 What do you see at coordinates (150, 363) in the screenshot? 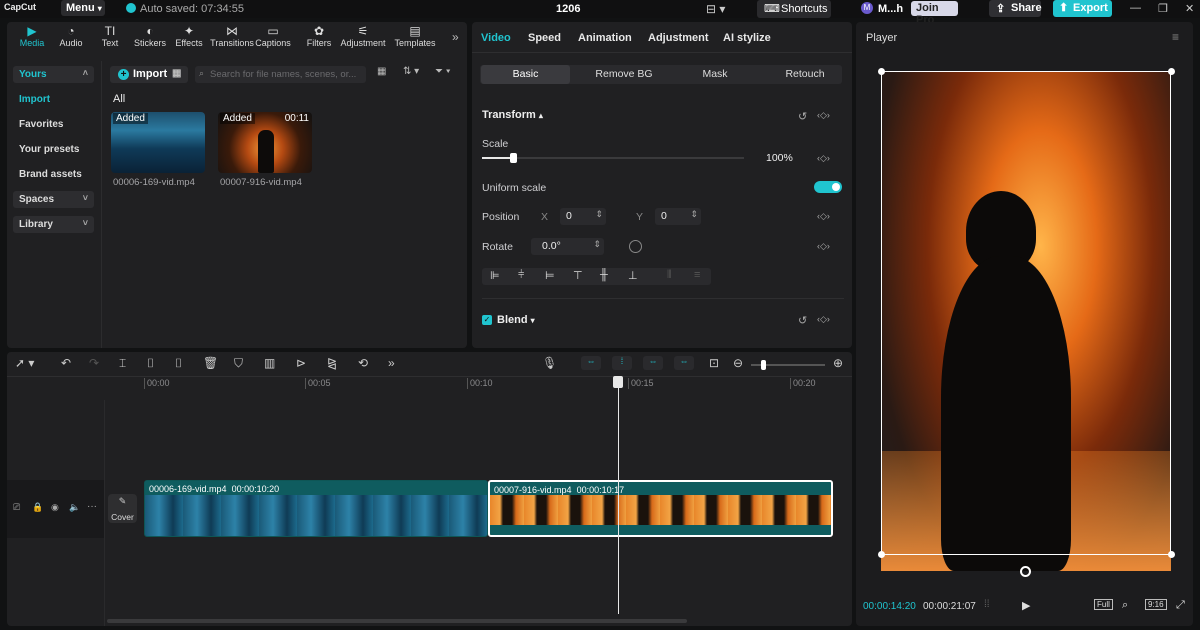
I see `split-left-icon: ⌷` at bounding box center [150, 363].